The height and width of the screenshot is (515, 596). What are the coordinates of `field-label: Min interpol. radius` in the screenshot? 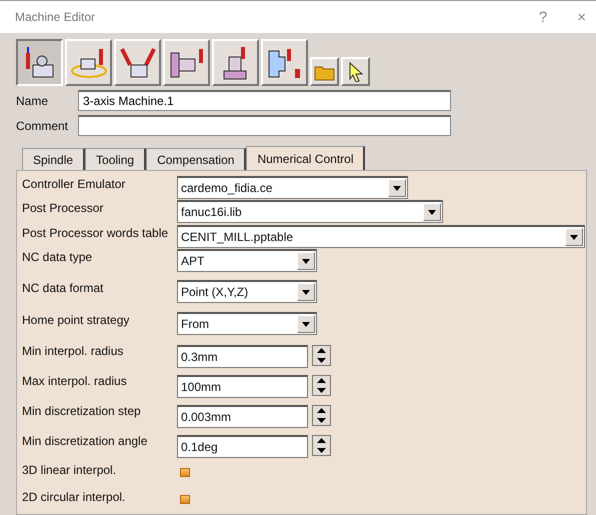 It's located at (73, 350).